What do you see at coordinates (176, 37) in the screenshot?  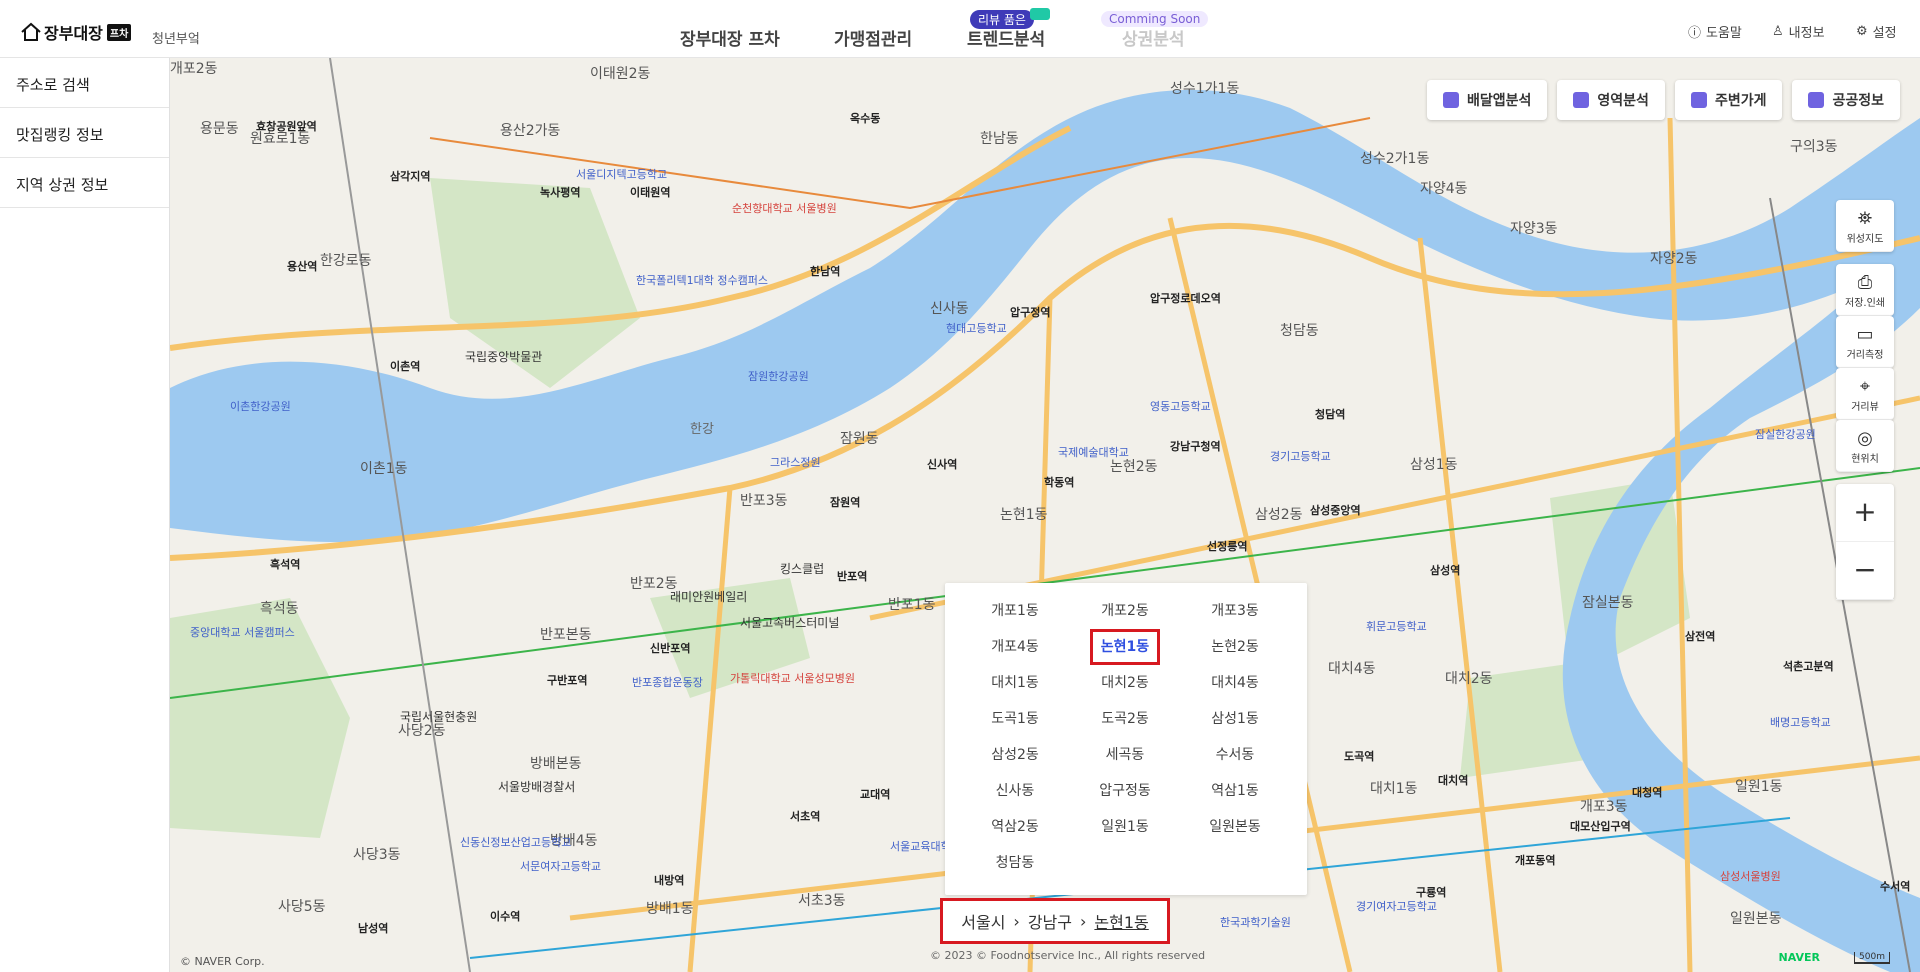 I see `business-name: 청년부엌` at bounding box center [176, 37].